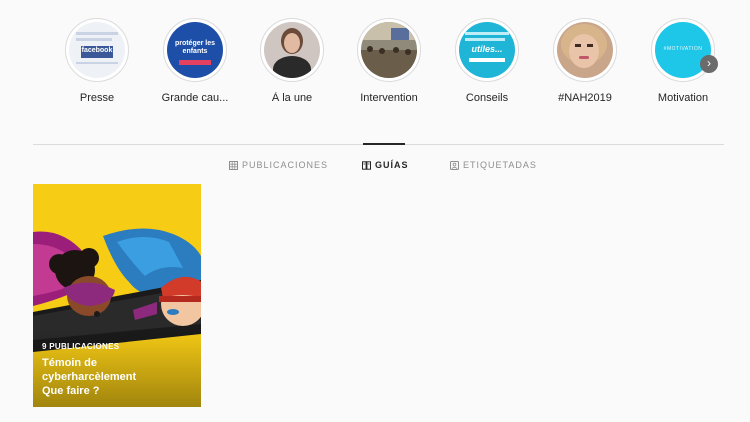 Image resolution: width=750 pixels, height=422 pixels. What do you see at coordinates (389, 98) in the screenshot?
I see `highlight-label: Intervention` at bounding box center [389, 98].